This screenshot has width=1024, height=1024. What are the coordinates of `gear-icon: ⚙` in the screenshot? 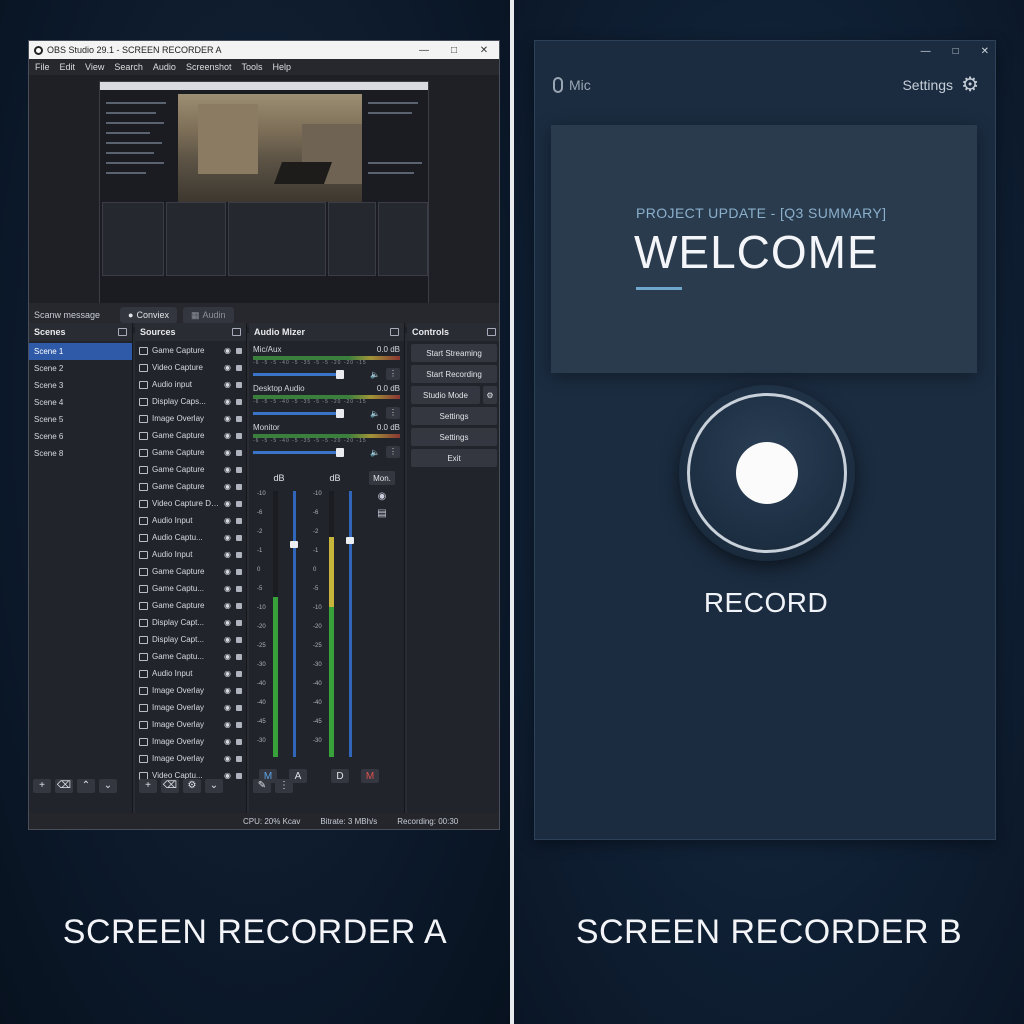 It's located at (490, 395).